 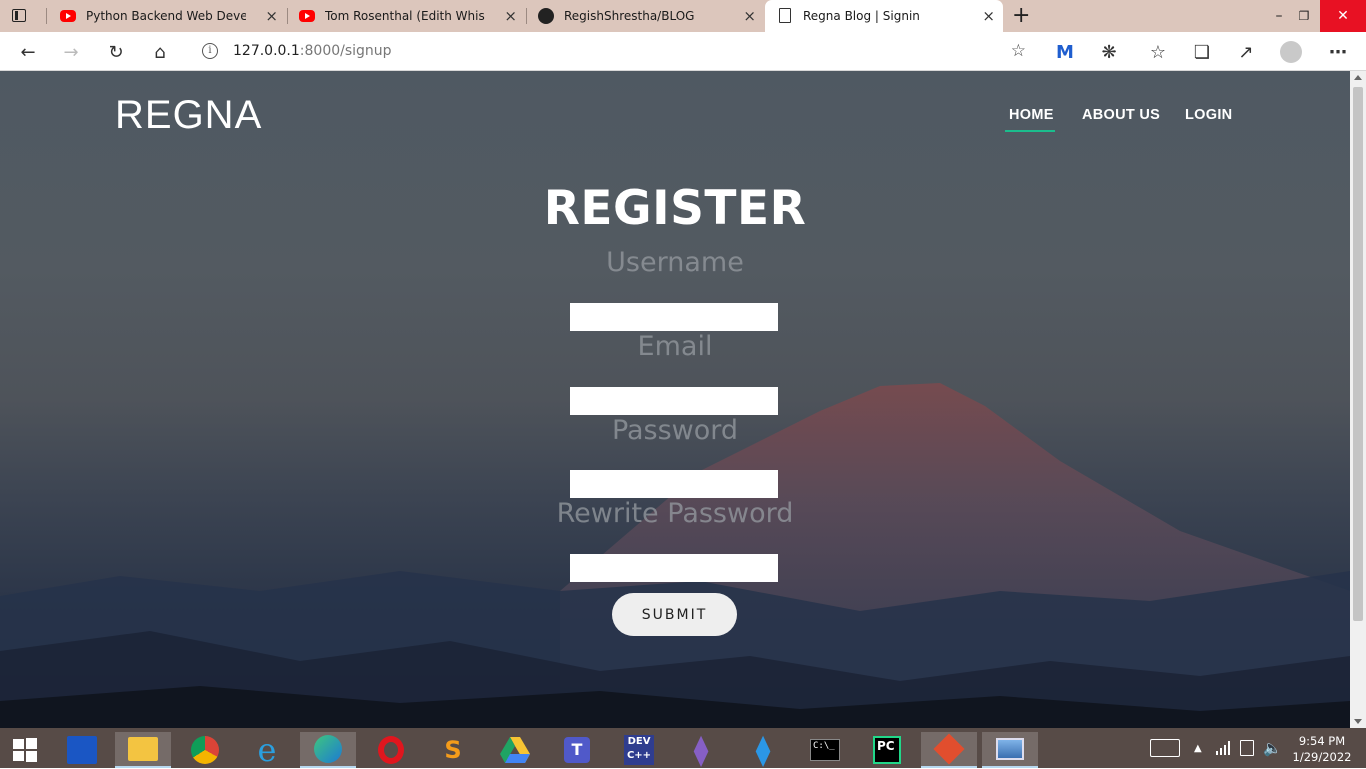 I want to click on chrome-icon, so click(x=205, y=750).